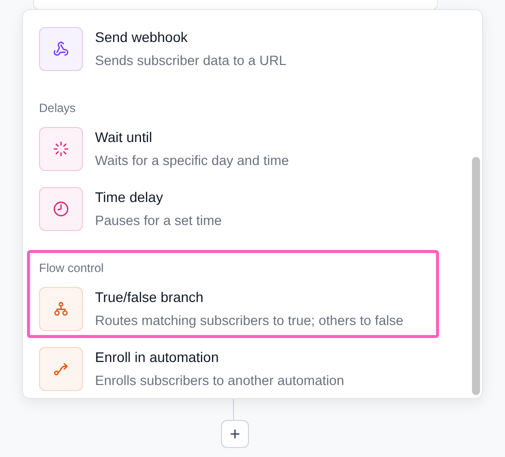 Image resolution: width=505 pixels, height=457 pixels. I want to click on section-header: Flow control, so click(72, 268).